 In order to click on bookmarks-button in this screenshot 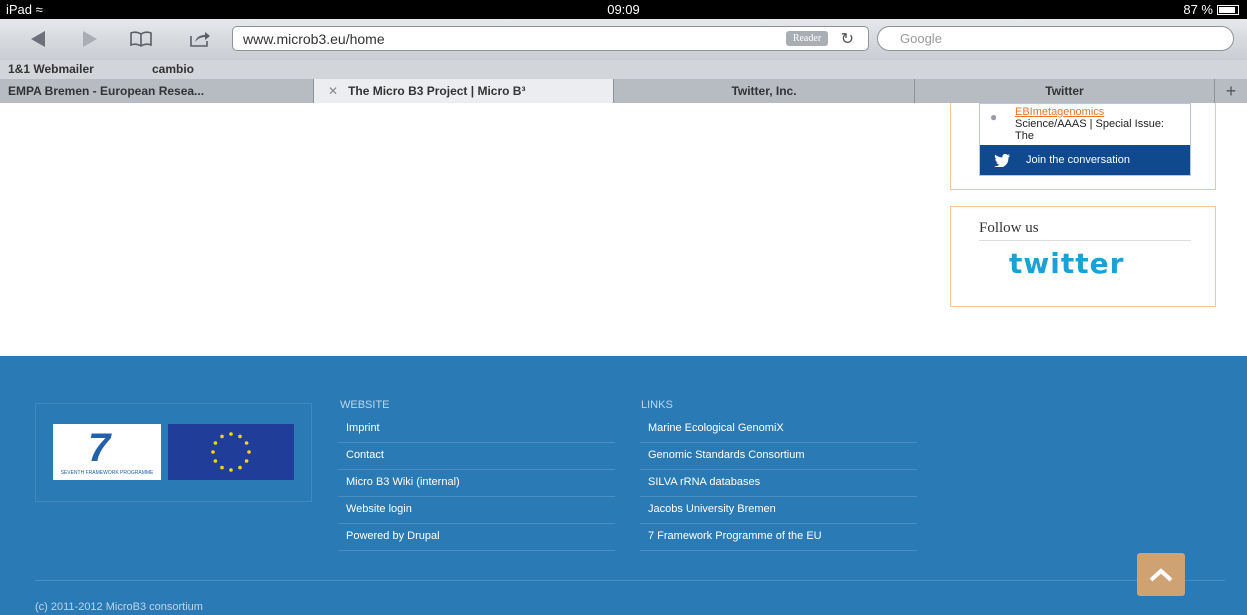, I will do `click(141, 39)`.